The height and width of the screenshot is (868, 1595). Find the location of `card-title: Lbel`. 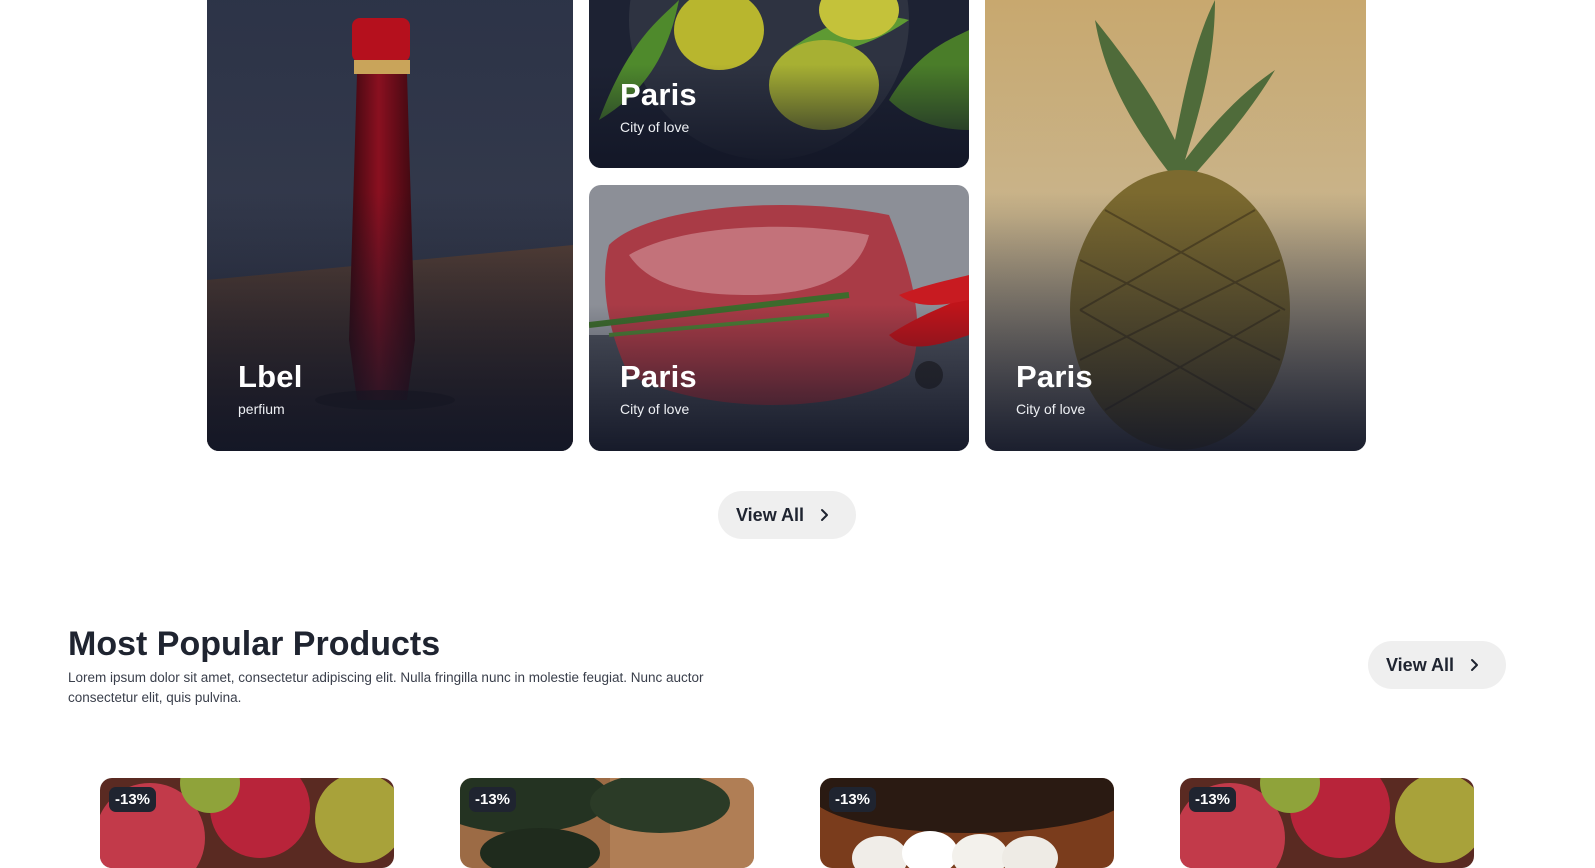

card-title: Lbel is located at coordinates (270, 376).